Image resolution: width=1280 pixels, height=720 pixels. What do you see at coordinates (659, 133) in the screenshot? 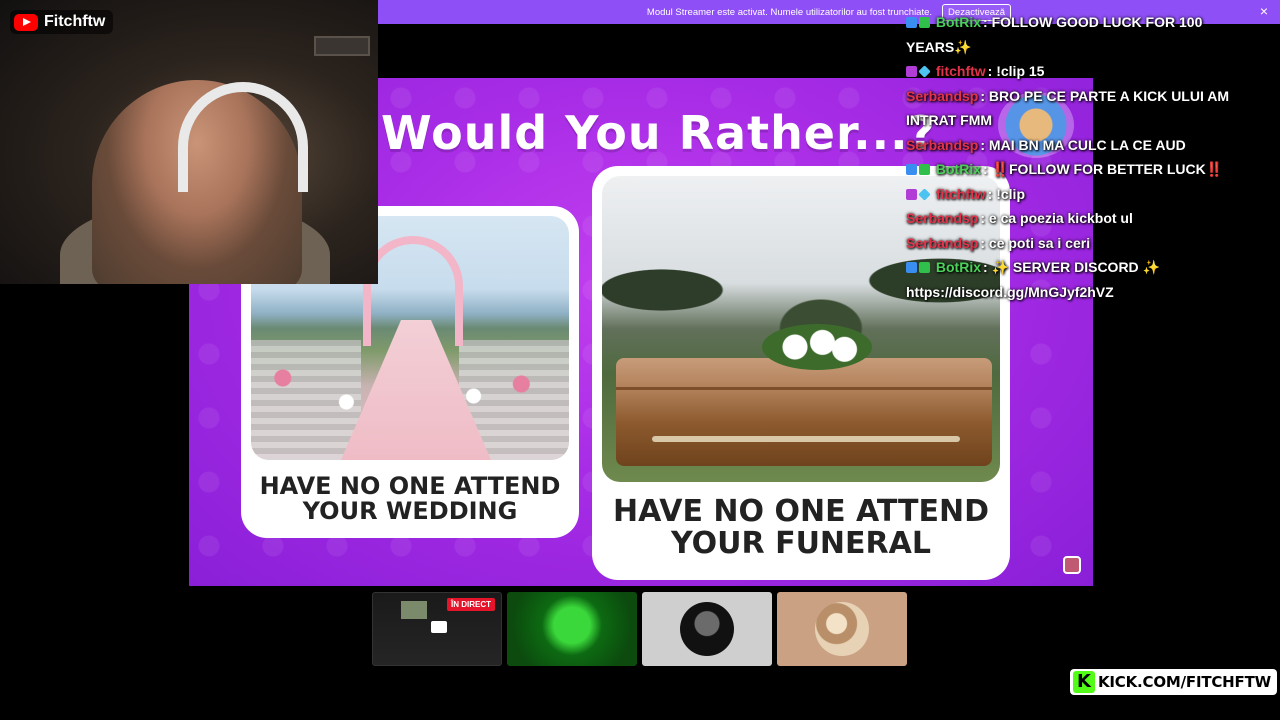
I see `quiz-title: Would You Rather...?` at bounding box center [659, 133].